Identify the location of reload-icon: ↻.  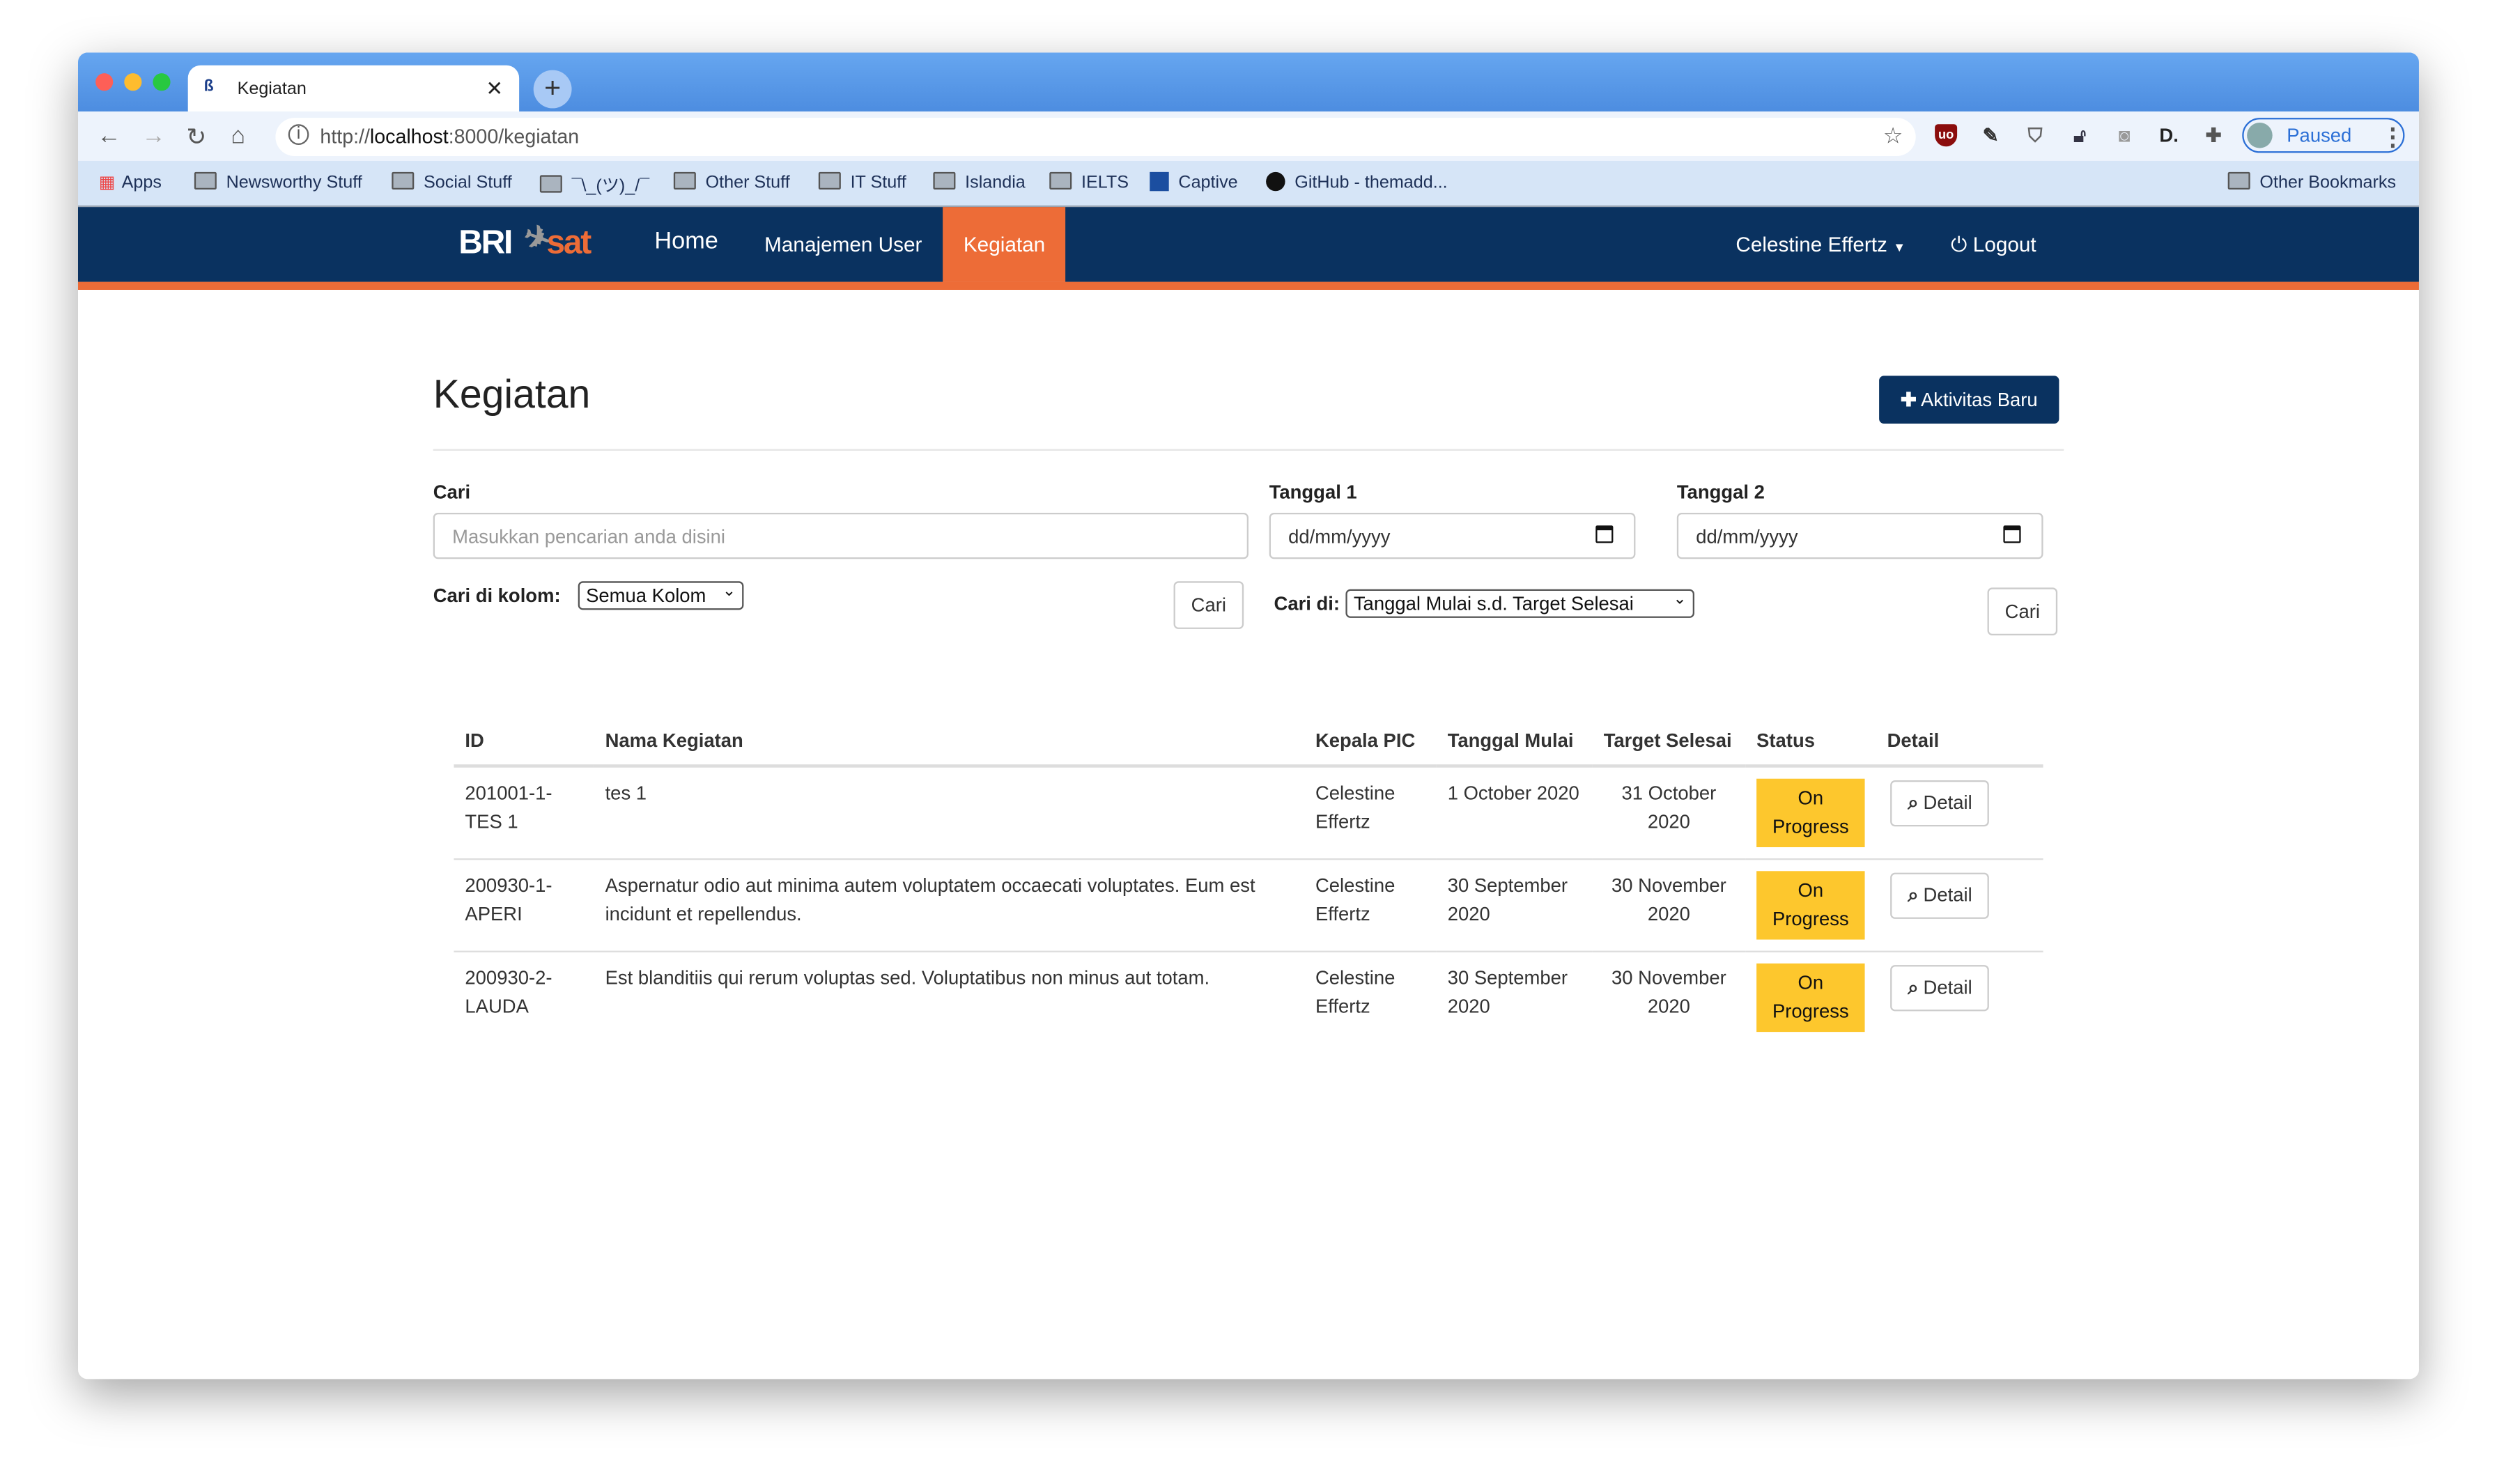
(196, 137).